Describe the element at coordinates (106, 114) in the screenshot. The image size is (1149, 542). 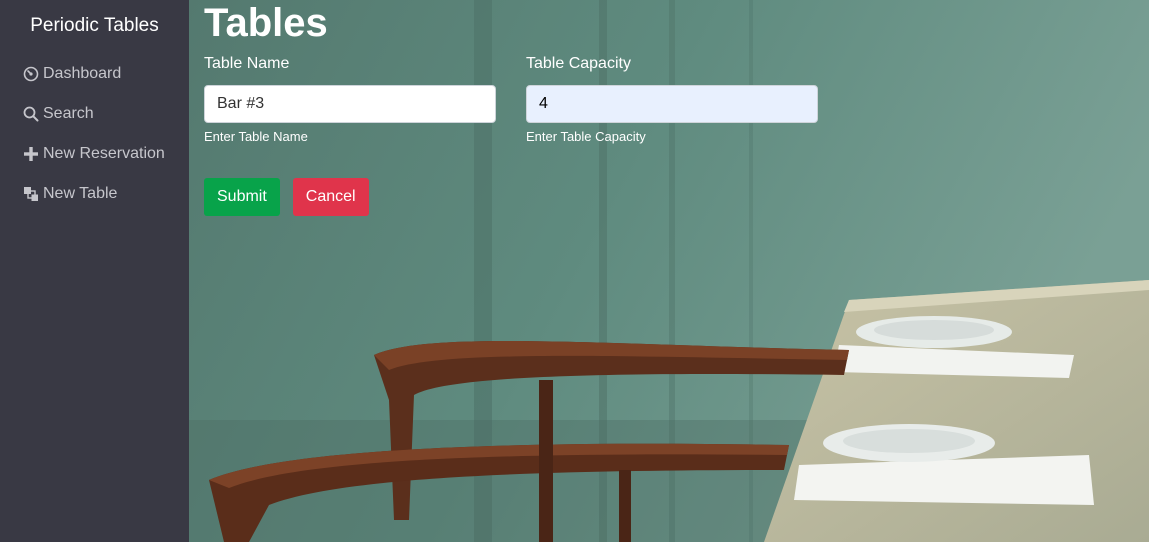
I see `sidebar-item-search: Search` at that location.